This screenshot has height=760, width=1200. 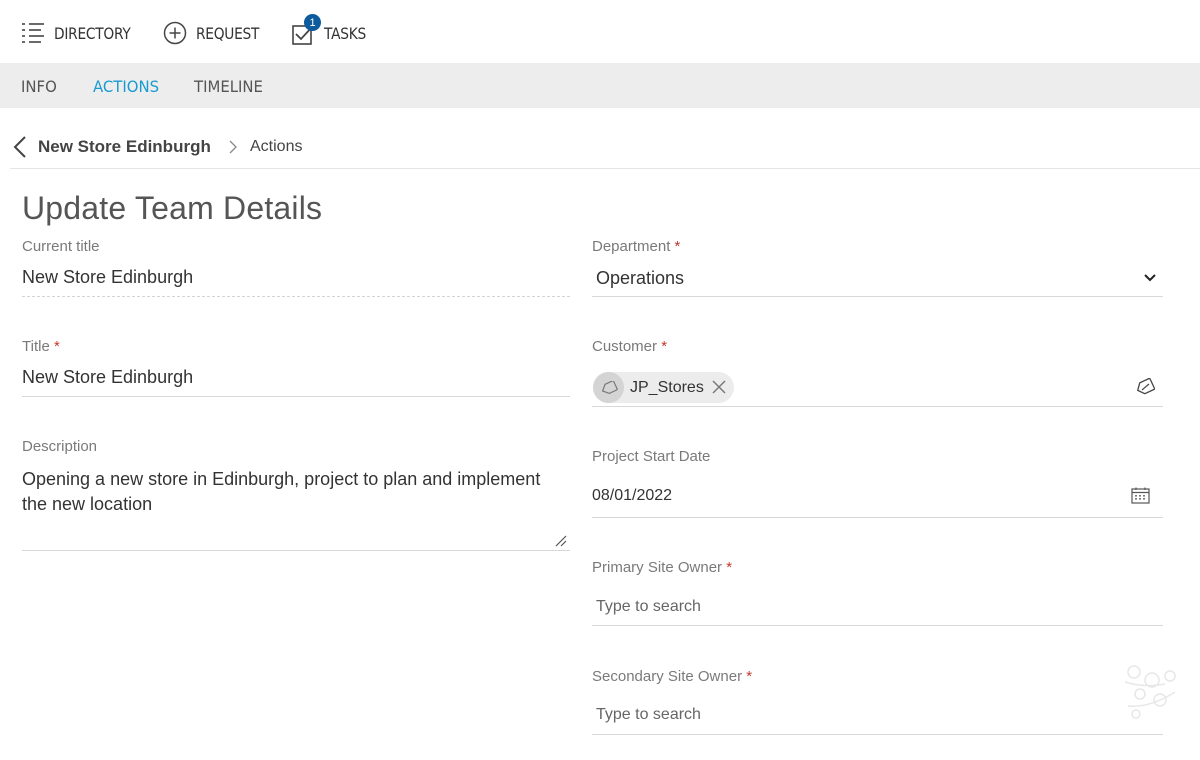 What do you see at coordinates (729, 567) in the screenshot?
I see `primary-owner-required-mark: *` at bounding box center [729, 567].